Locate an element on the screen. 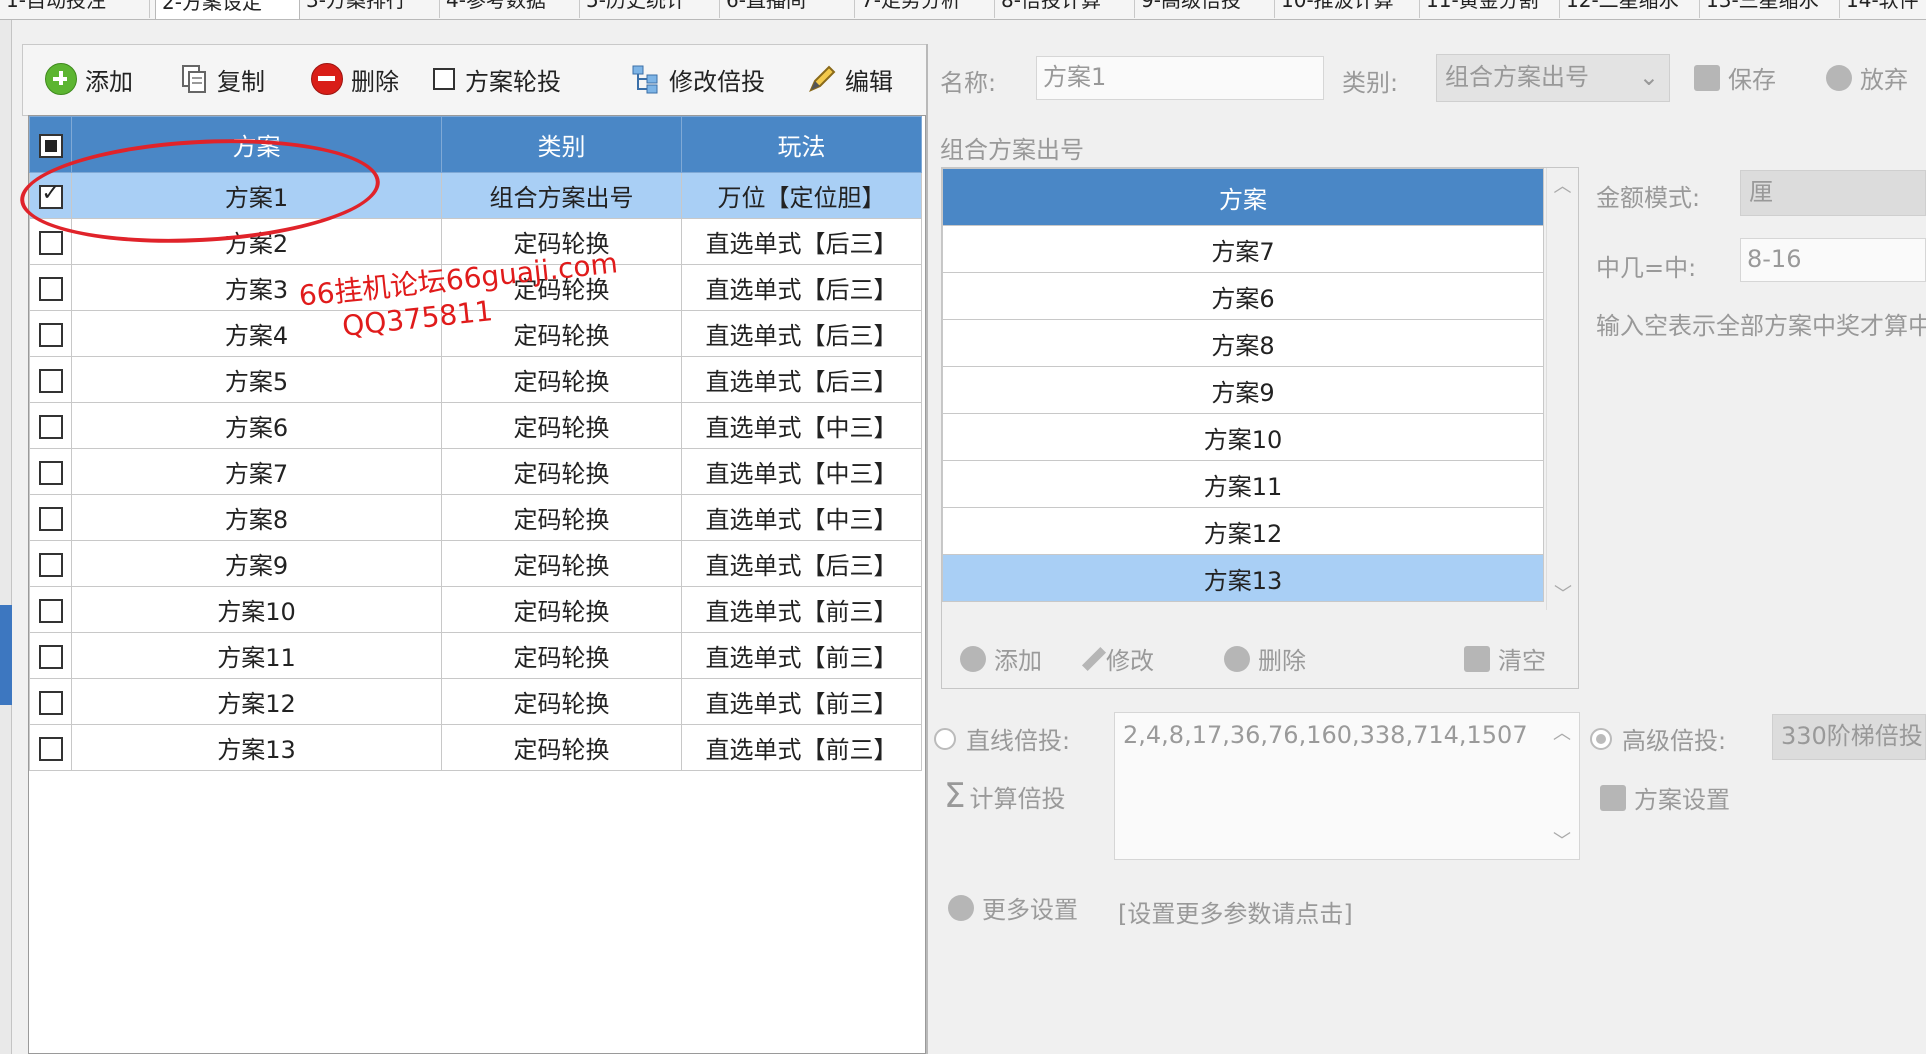 Image resolution: width=1926 pixels, height=1054 pixels. list-item: 方案6 is located at coordinates (1243, 296).